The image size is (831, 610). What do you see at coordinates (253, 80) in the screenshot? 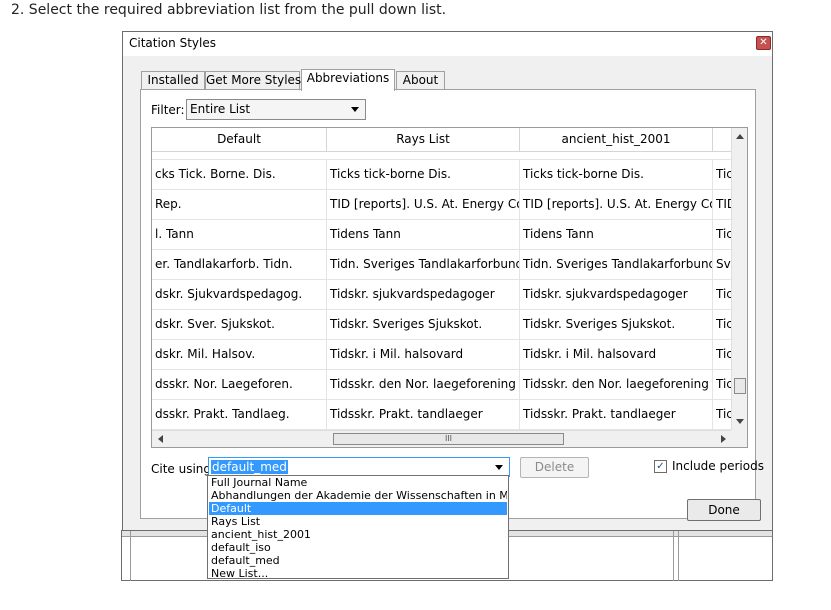
I see `tab-get-more-styles: Get More Styles` at bounding box center [253, 80].